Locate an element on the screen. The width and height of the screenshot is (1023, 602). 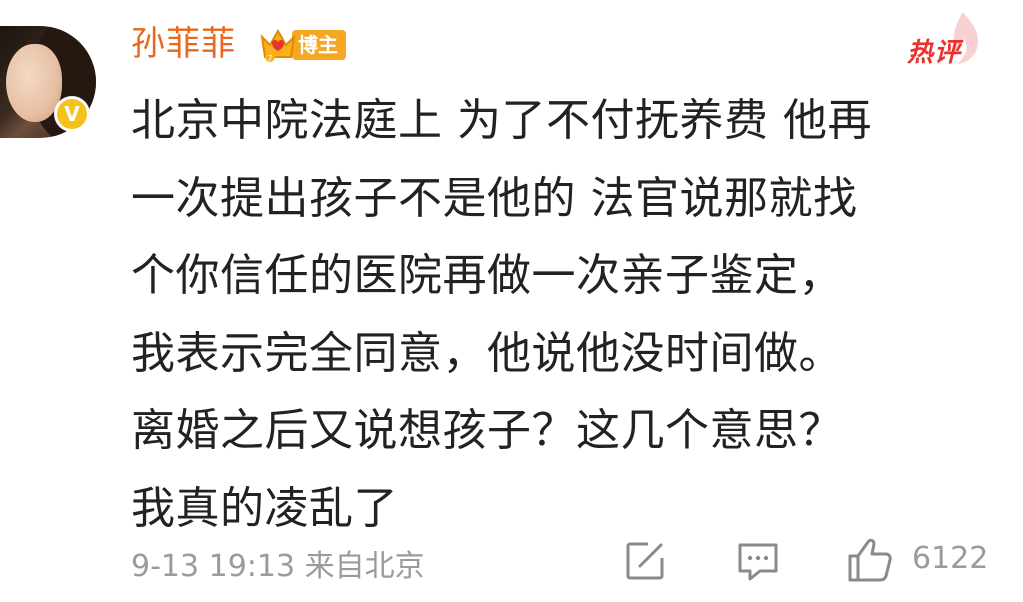
verified-v-icon: V is located at coordinates (72, 114).